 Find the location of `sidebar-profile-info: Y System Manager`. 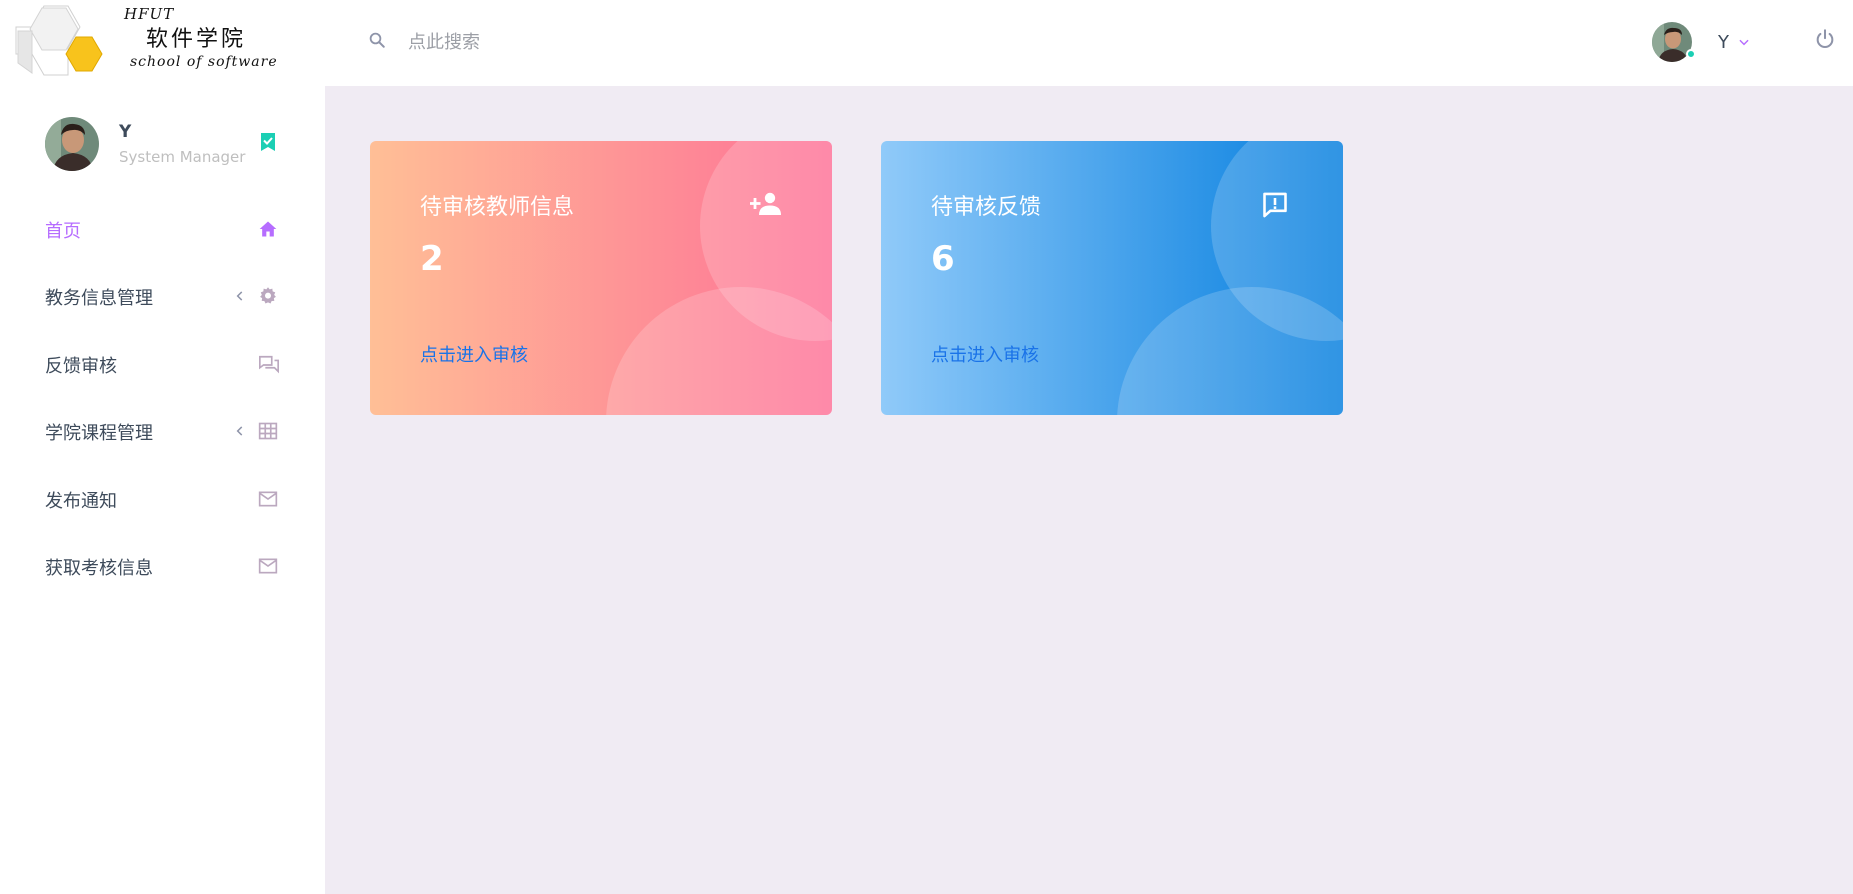

sidebar-profile-info: Y System Manager is located at coordinates (182, 144).